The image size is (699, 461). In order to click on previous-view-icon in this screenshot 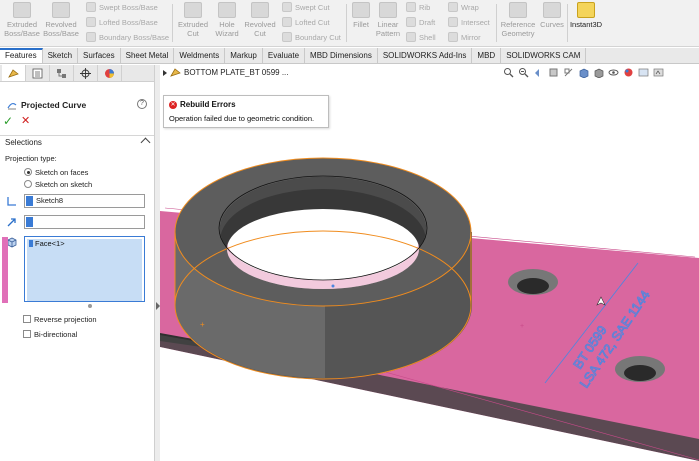, I will do `click(538, 72)`.